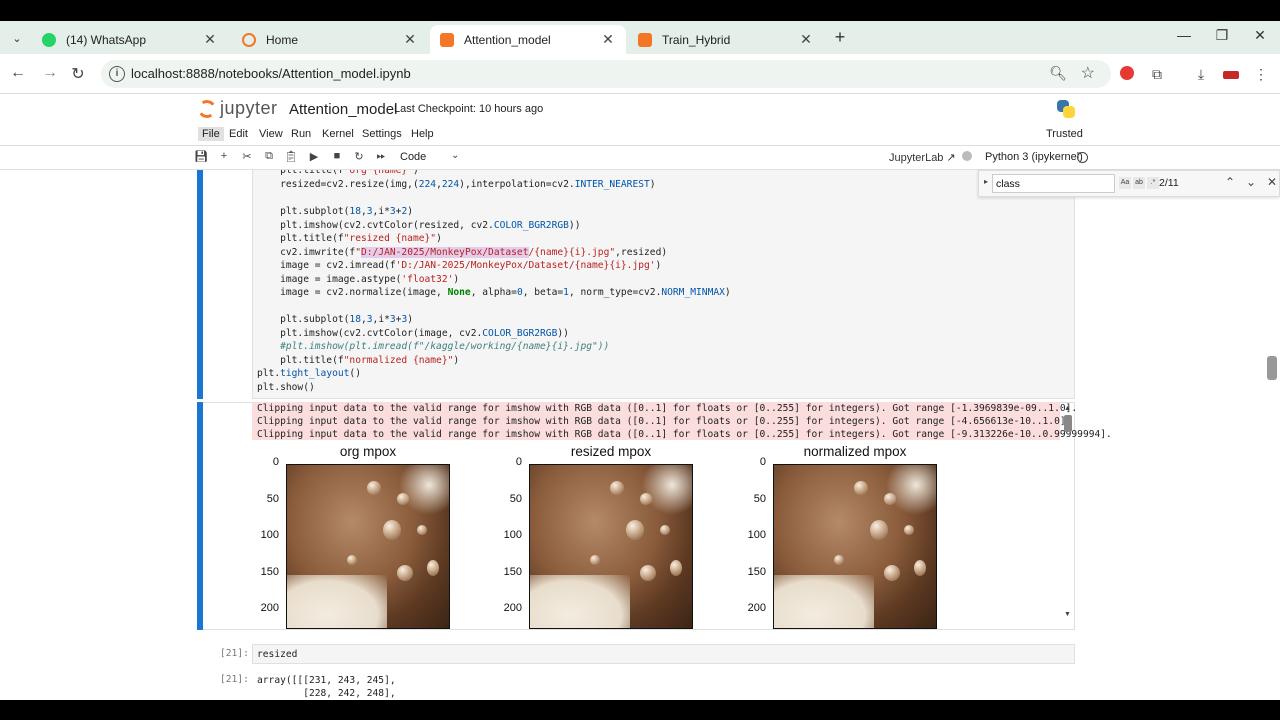  Describe the element at coordinates (1230, 182) in the screenshot. I see `previous-match-icon: ⌃` at that location.